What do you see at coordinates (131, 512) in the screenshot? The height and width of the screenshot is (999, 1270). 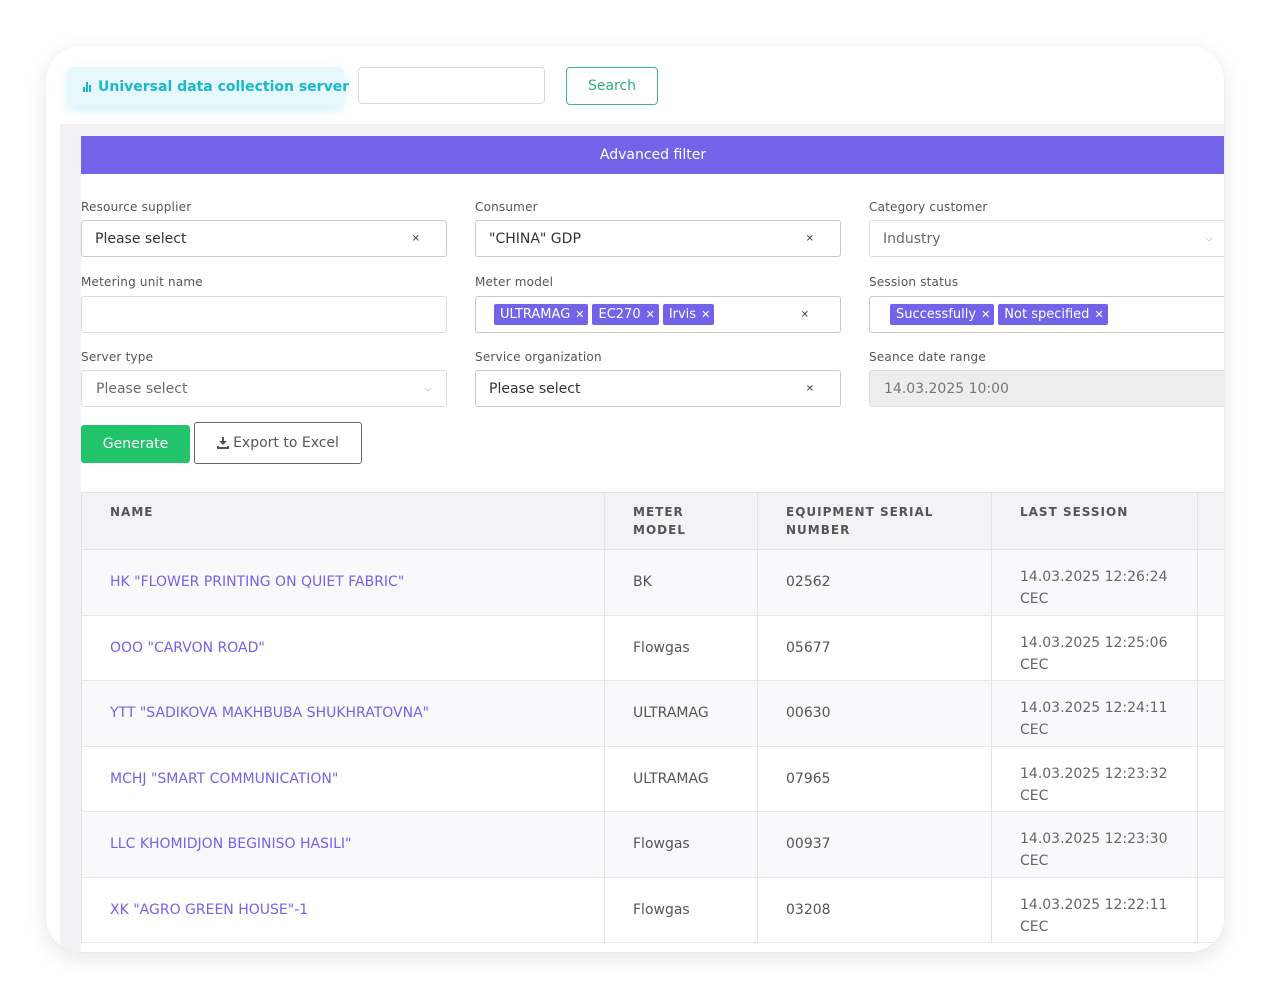 I see `column-header-name: NAME` at bounding box center [131, 512].